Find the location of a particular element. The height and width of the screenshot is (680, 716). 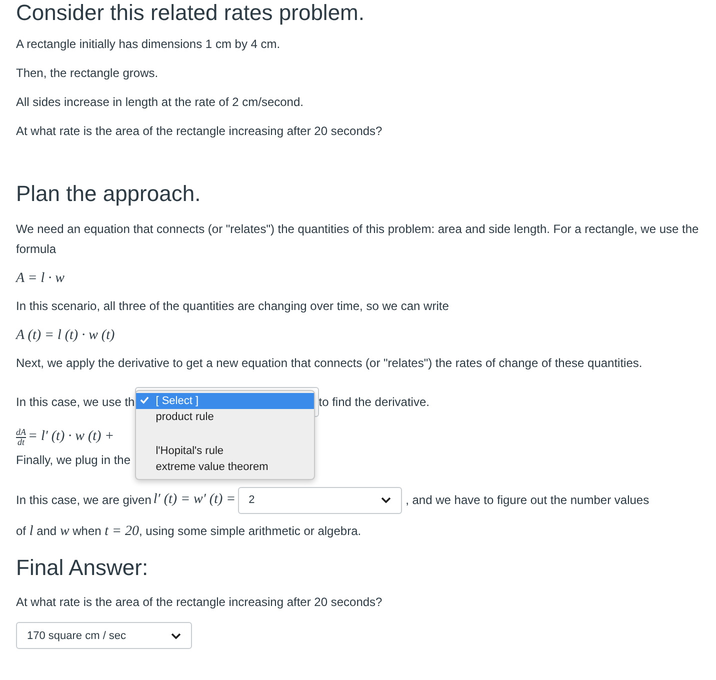

paragraph: of l and w when t = 20, using some simple arithmetic or algebra. is located at coordinates (189, 532).